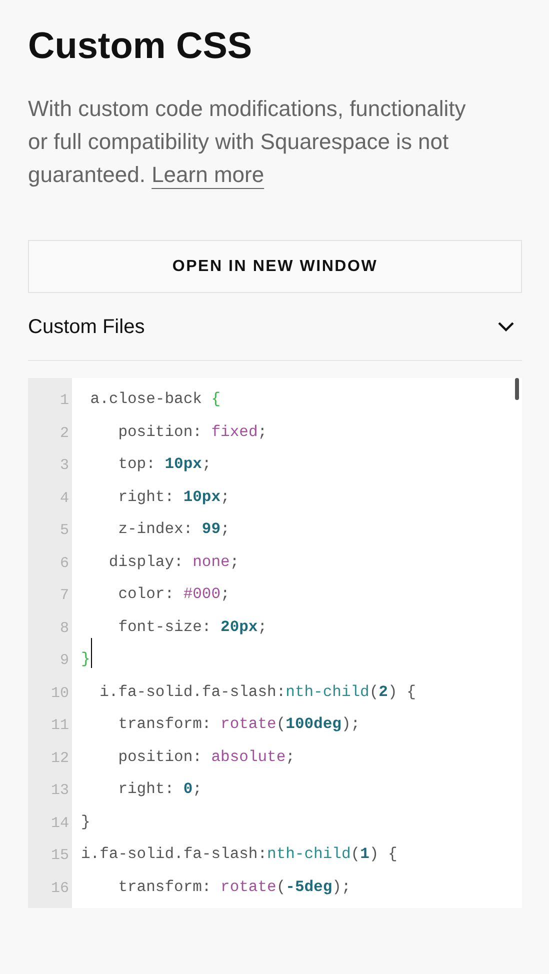 The image size is (549, 974). What do you see at coordinates (64, 498) in the screenshot?
I see `line-number: 4` at bounding box center [64, 498].